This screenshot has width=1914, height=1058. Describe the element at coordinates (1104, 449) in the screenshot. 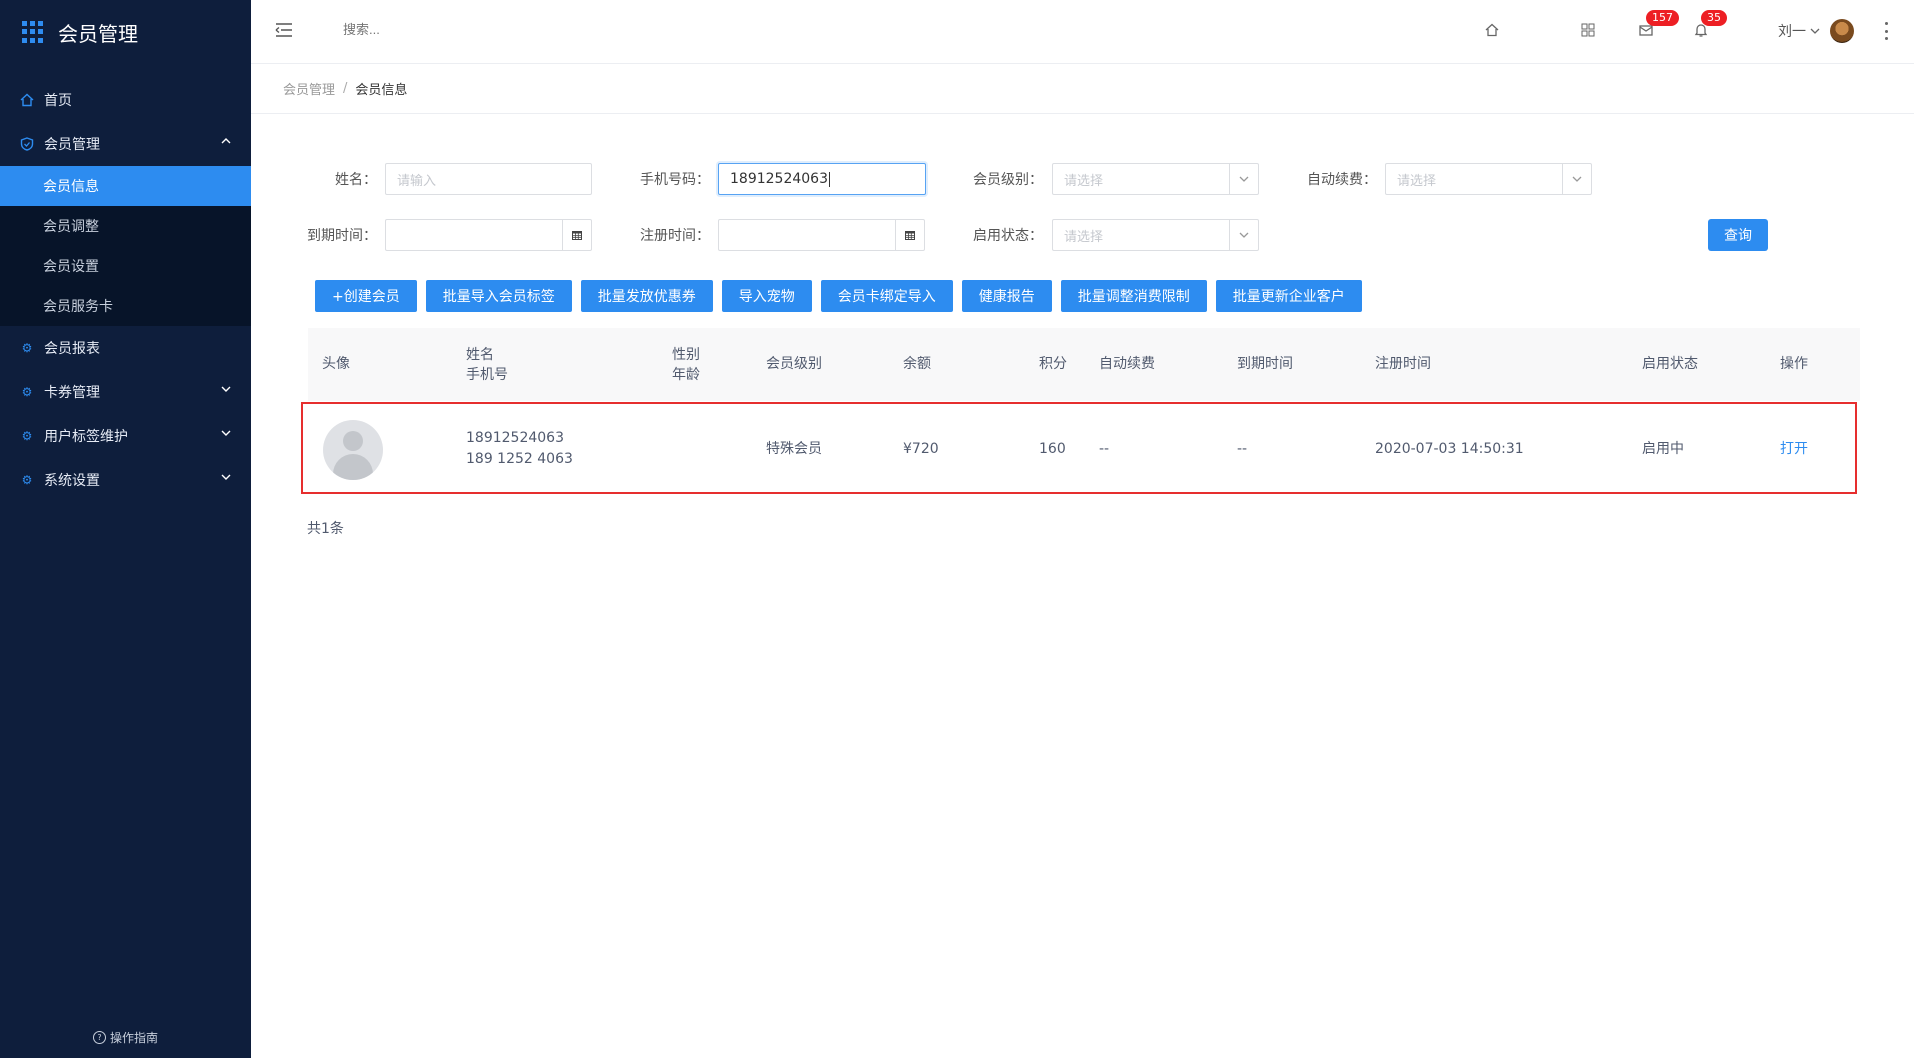

I see `cell-auto-renew: --` at that location.